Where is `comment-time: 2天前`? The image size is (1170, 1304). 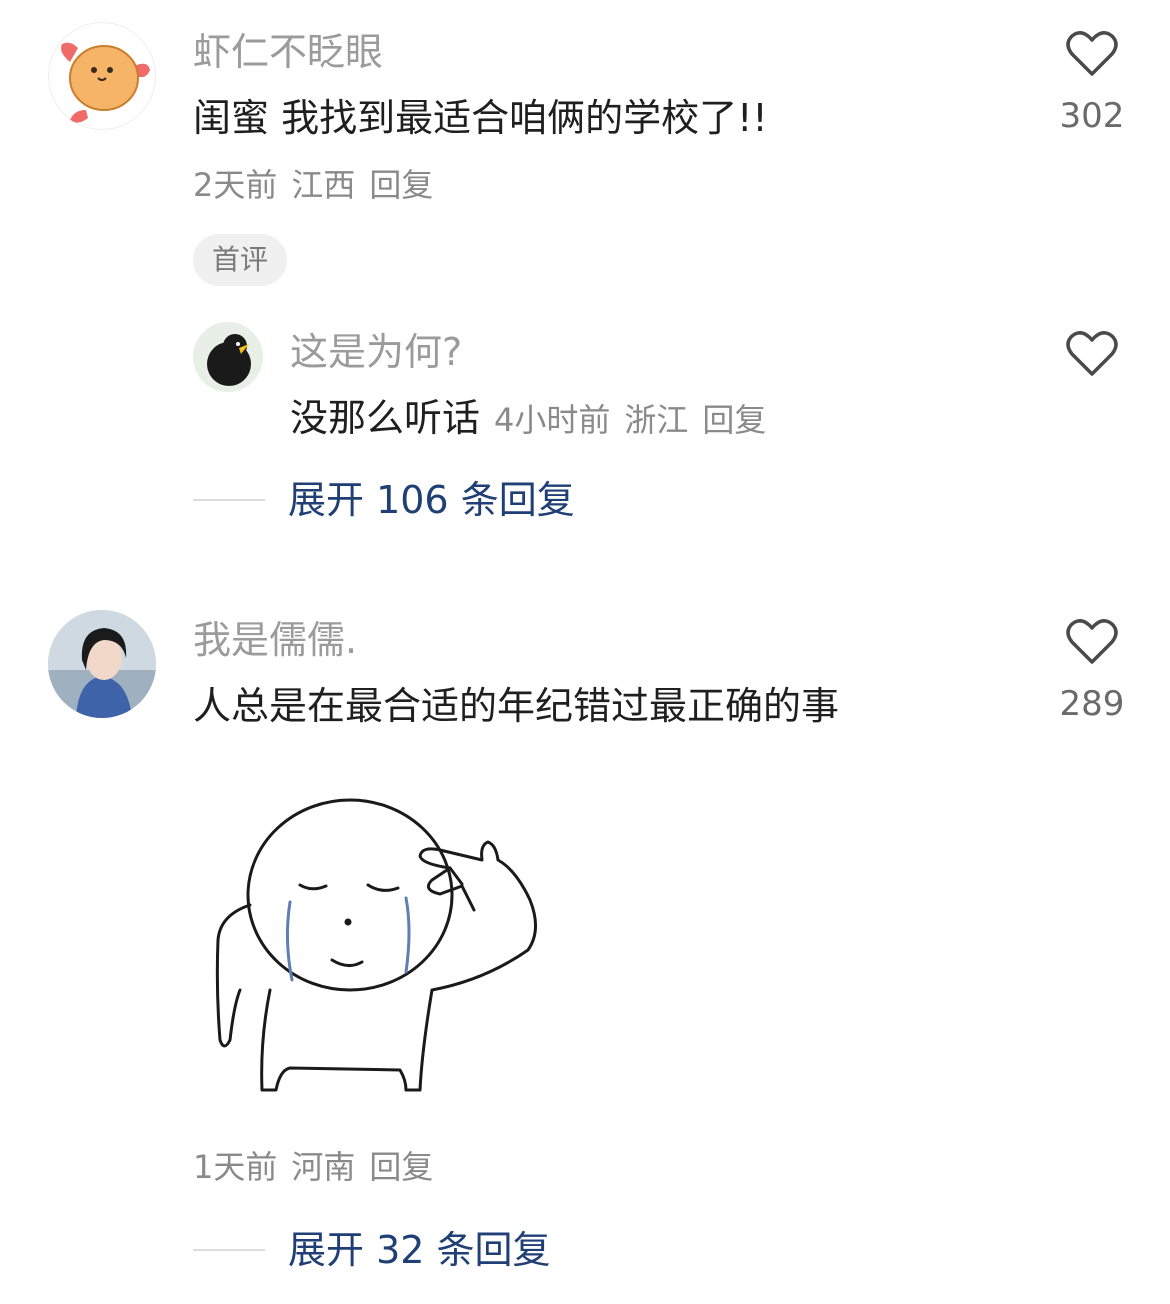 comment-time: 2天前 is located at coordinates (235, 185).